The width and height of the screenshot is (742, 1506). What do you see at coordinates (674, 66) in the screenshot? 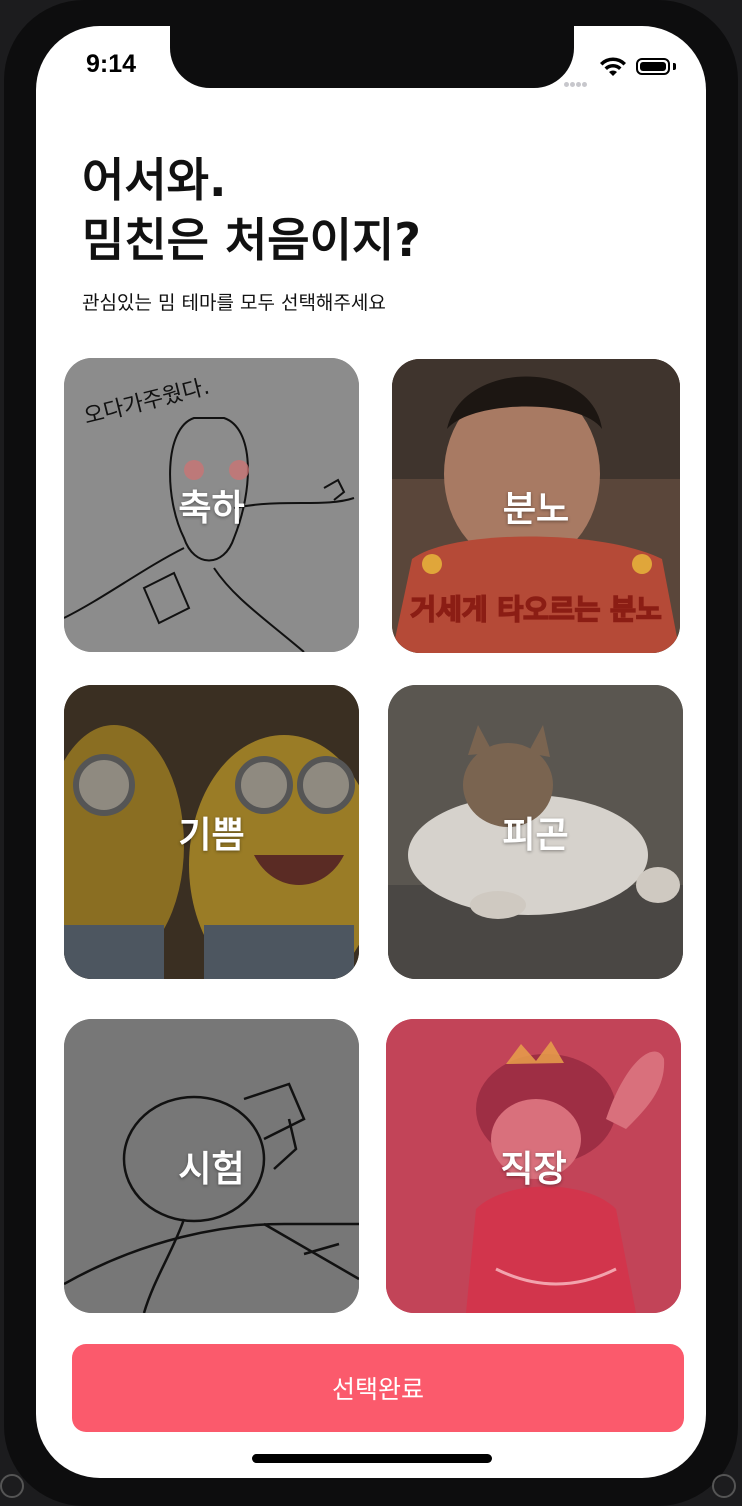
I see `battery-cap` at bounding box center [674, 66].